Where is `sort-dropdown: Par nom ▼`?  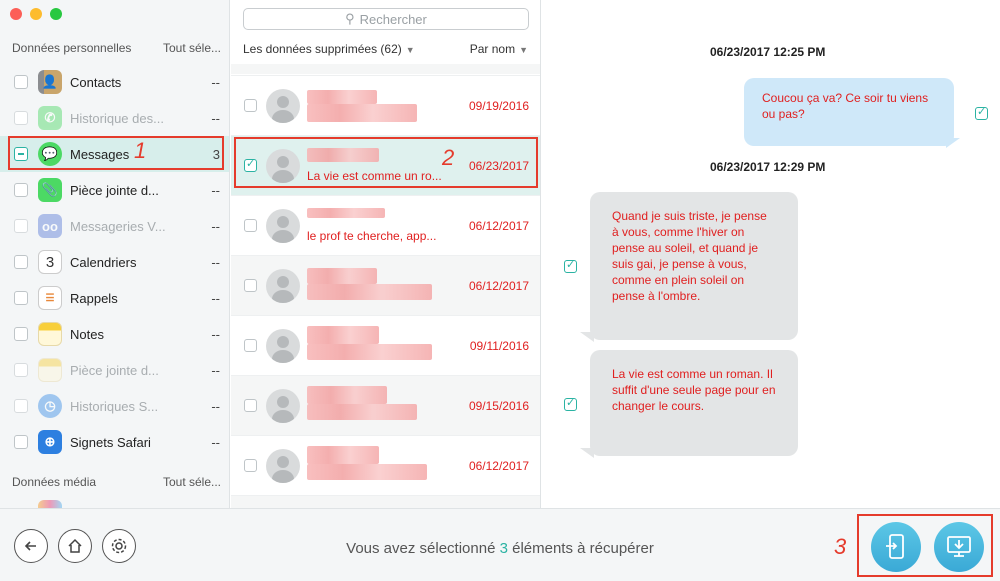 sort-dropdown: Par nom ▼ is located at coordinates (499, 49).